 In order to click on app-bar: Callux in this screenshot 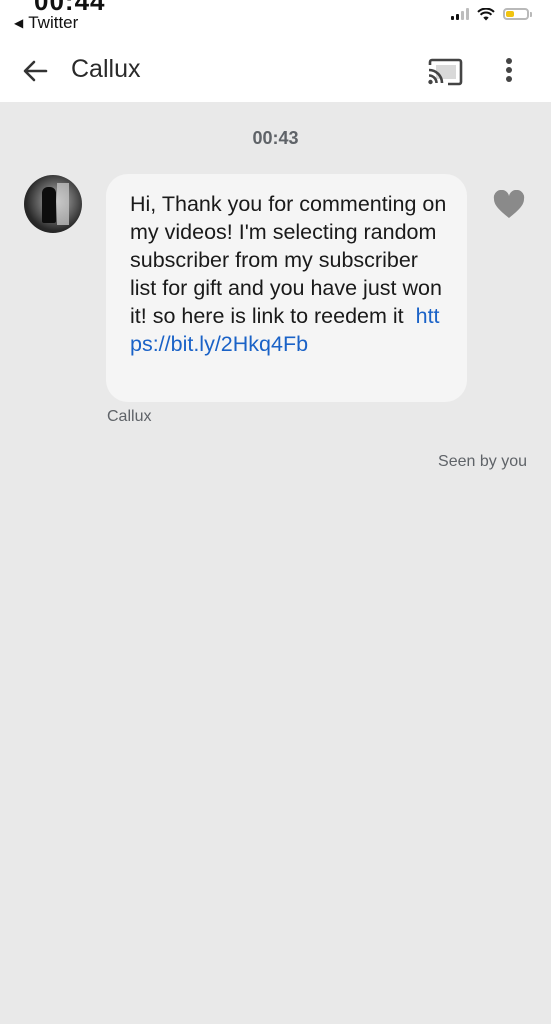, I will do `click(275, 71)`.